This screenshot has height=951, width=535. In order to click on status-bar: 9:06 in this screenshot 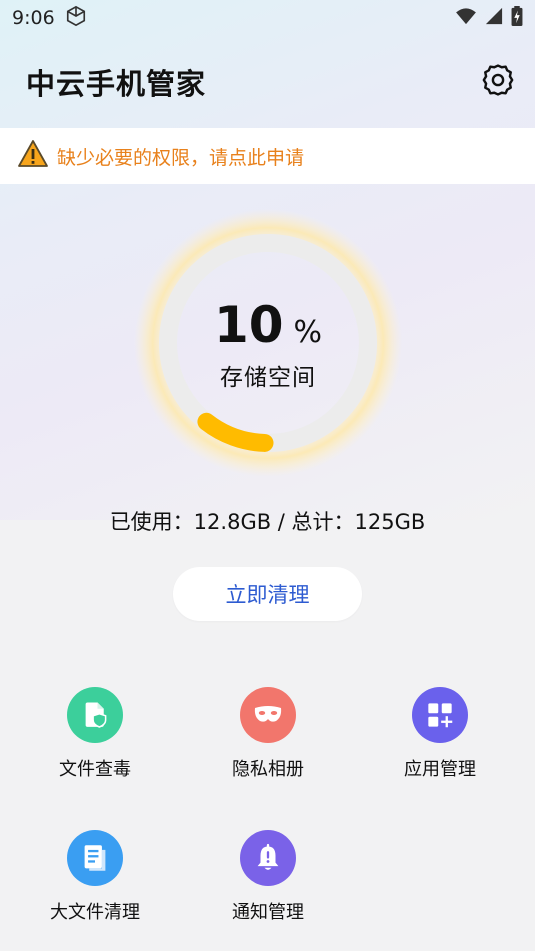, I will do `click(267, 18)`.